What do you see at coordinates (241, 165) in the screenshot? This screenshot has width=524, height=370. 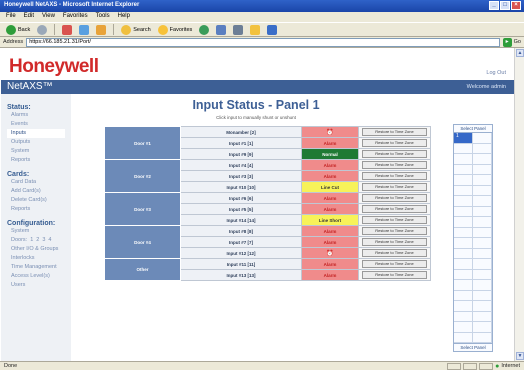 I see `input-name-cell: Input #4 [4]` at bounding box center [241, 165].